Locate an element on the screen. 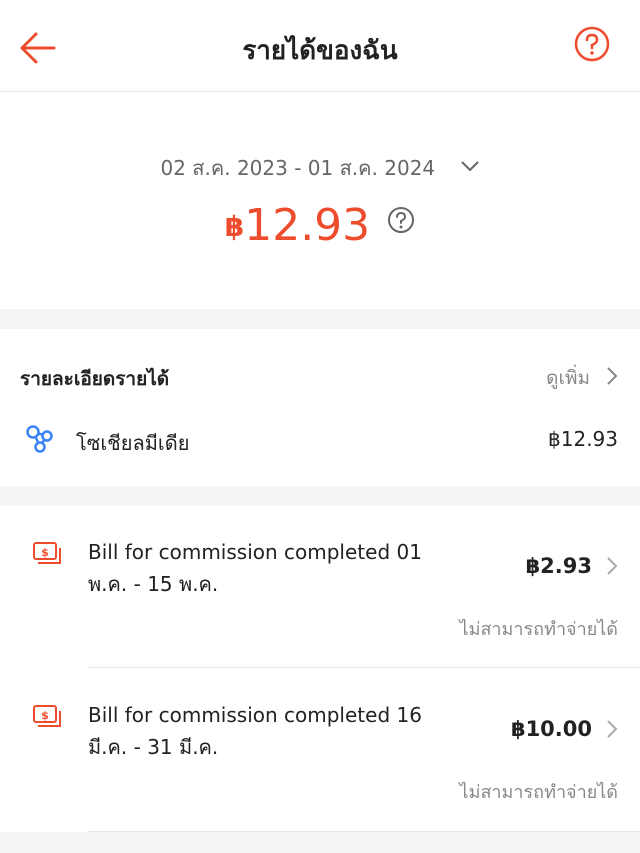 This screenshot has width=640, height=853. date-range-label: 02 ส.ค. 2023 - 01 ส.ค. 2024 is located at coordinates (298, 168).